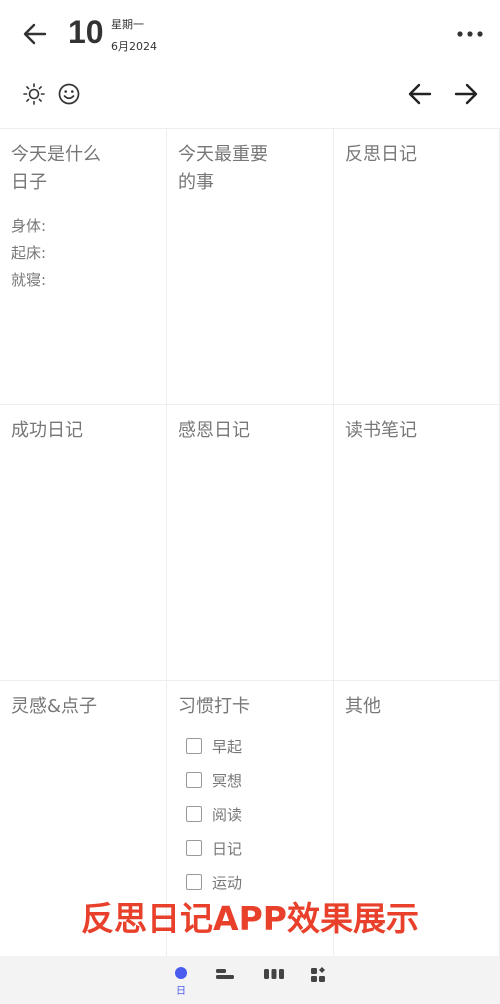 The width and height of the screenshot is (500, 1004). Describe the element at coordinates (69, 94) in the screenshot. I see `smiley-icon` at that location.